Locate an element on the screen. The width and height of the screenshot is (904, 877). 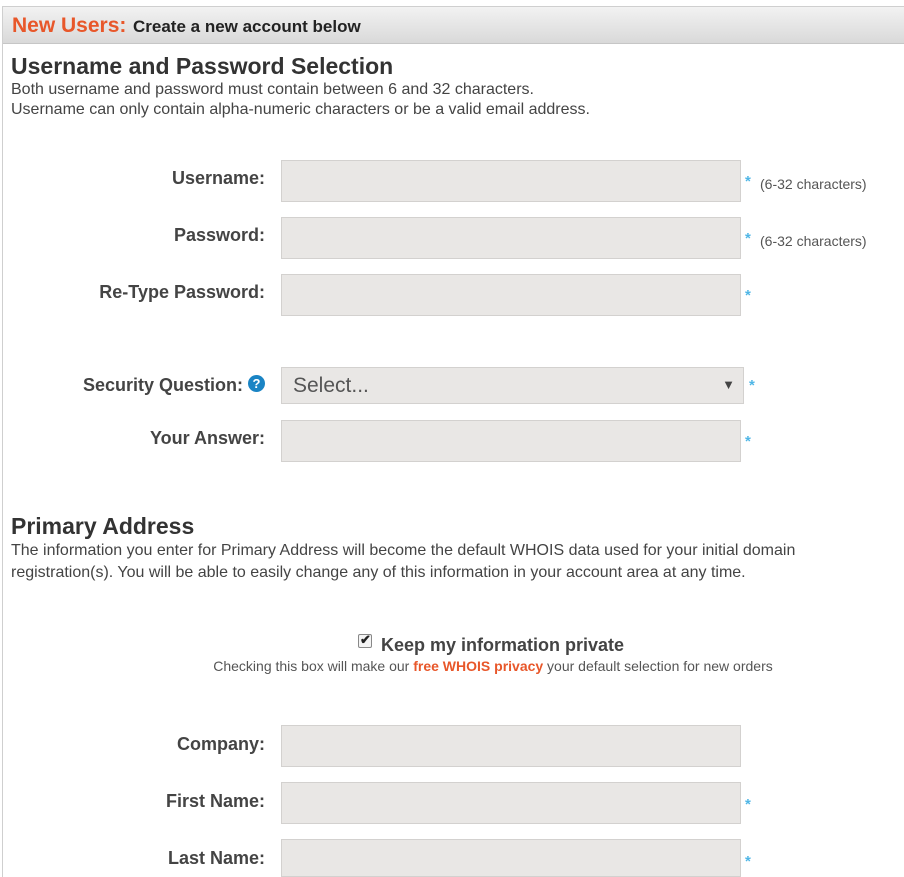
password-input is located at coordinates (511, 238).